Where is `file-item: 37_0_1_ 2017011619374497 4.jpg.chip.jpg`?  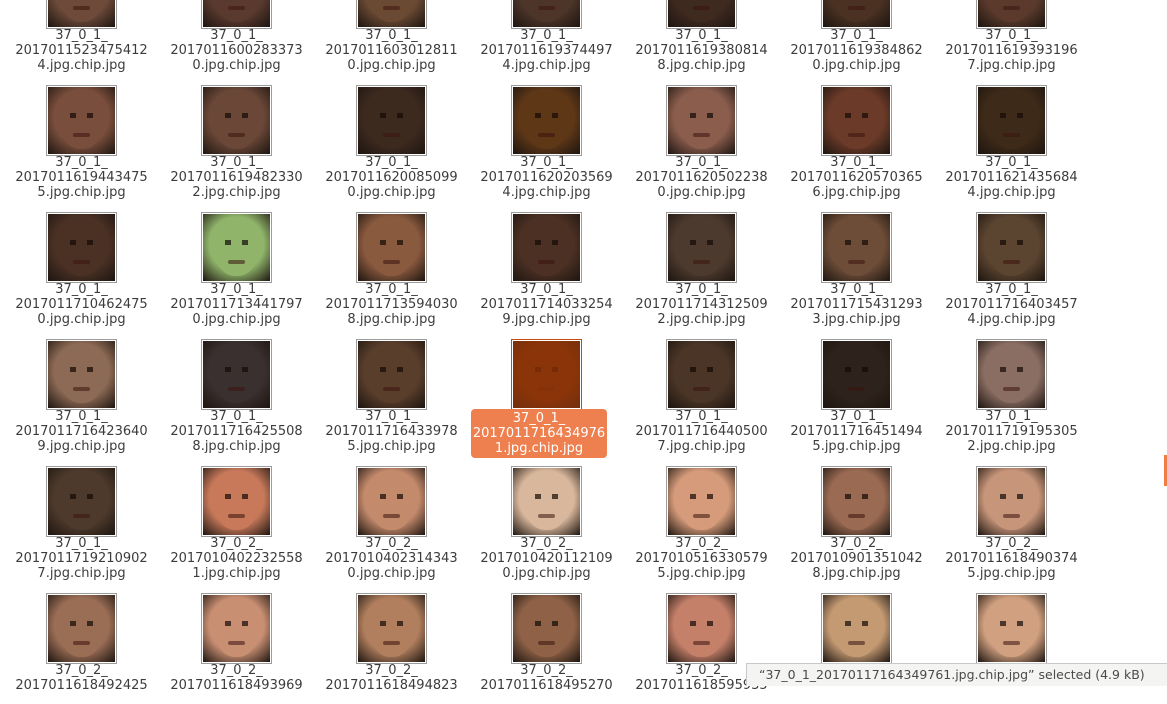 file-item: 37_0_1_ 2017011619374497 4.jpg.chip.jpg is located at coordinates (546, 36).